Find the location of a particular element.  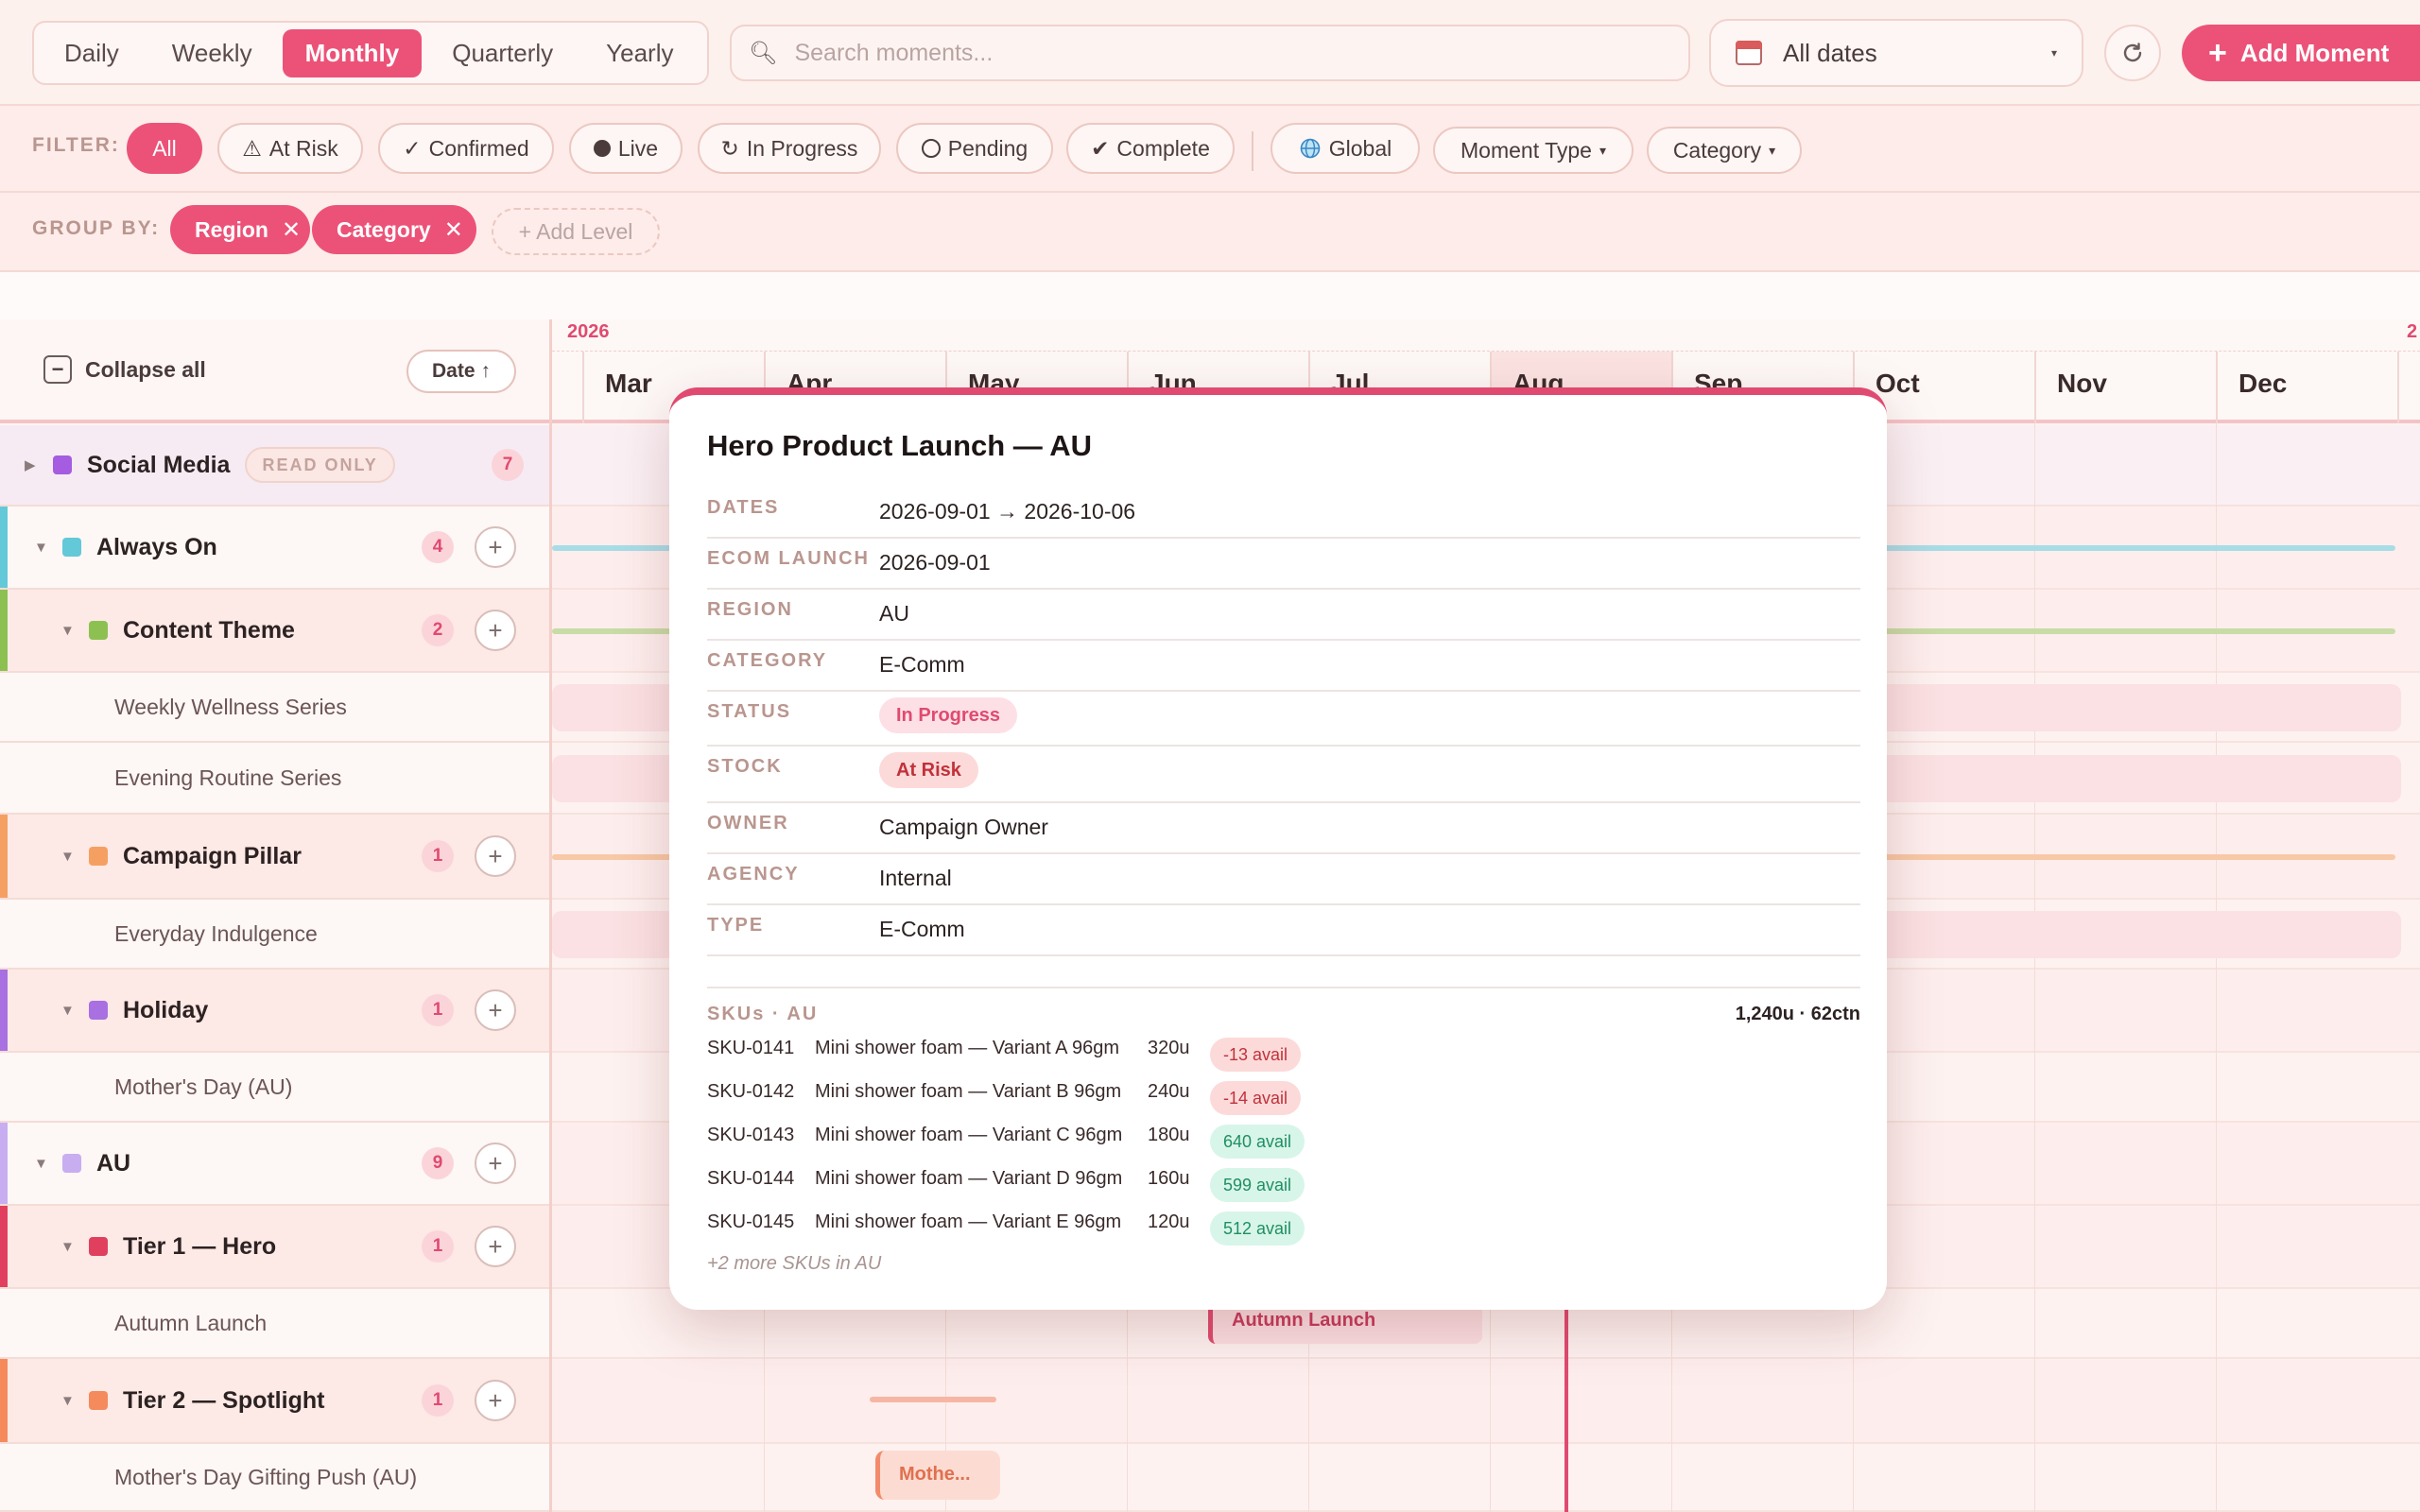

group-level-category: Category ✕ is located at coordinates (394, 229).